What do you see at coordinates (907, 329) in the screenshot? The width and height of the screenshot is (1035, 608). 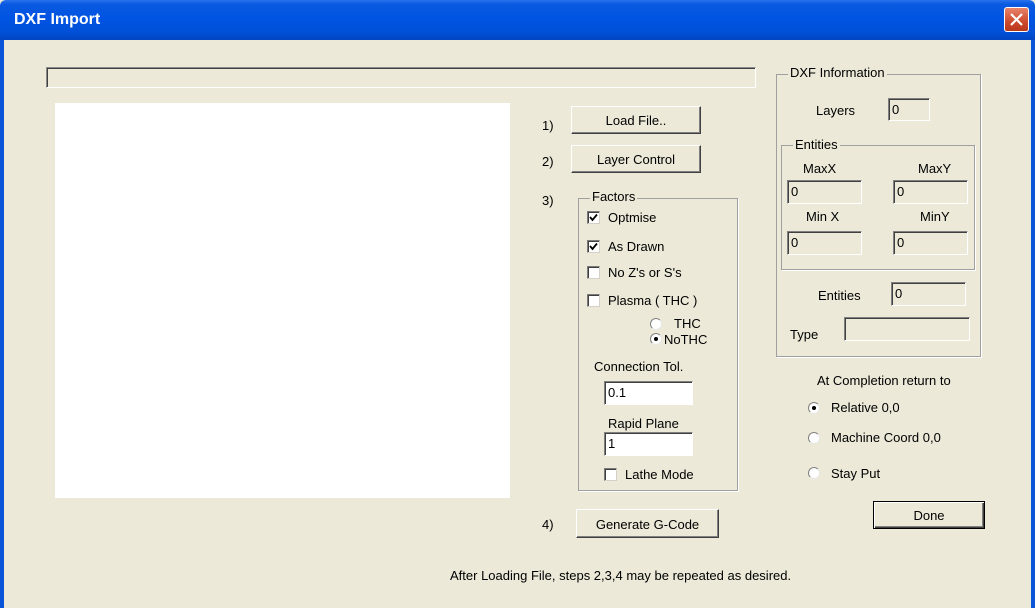 I see `type-field` at bounding box center [907, 329].